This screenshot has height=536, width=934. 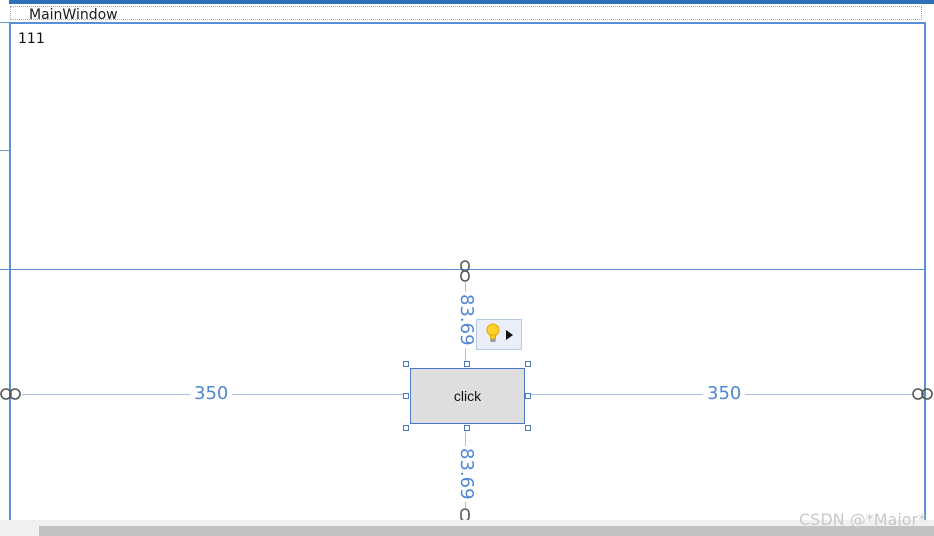 What do you see at coordinates (466, 13) in the screenshot?
I see `window-title-bar` at bounding box center [466, 13].